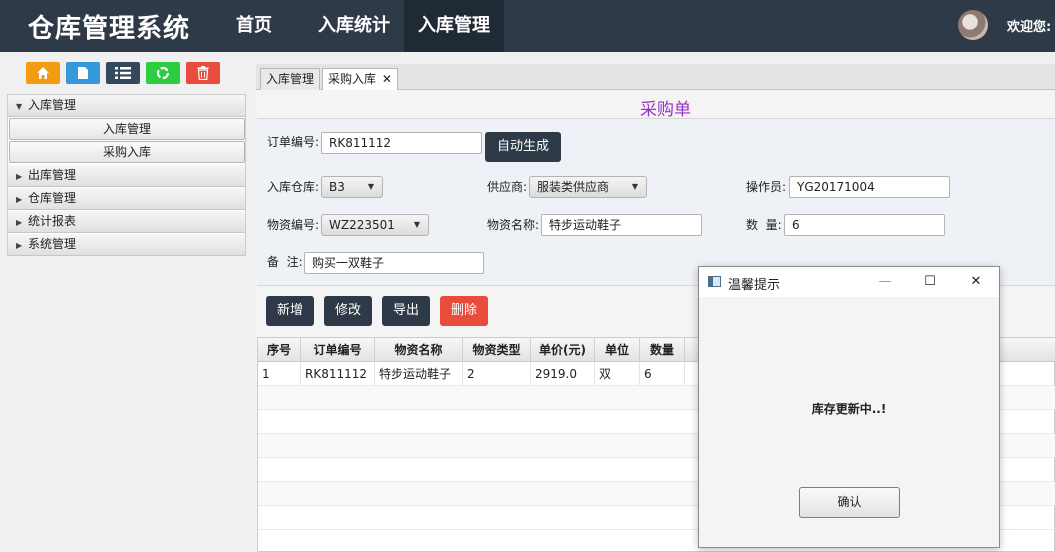 The width and height of the screenshot is (1055, 552). Describe the element at coordinates (406, 311) in the screenshot. I see `export-button: 导出` at that location.